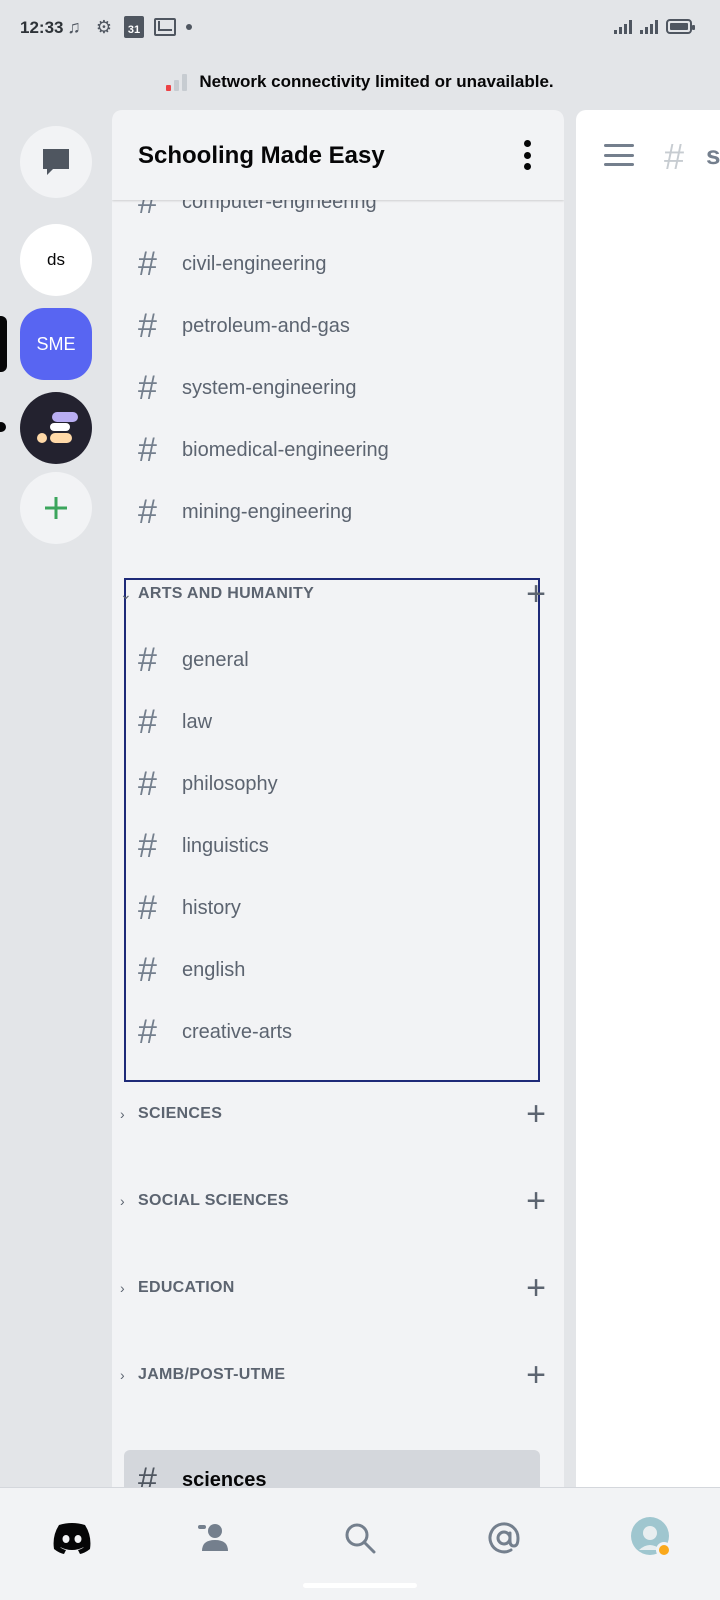  What do you see at coordinates (134, 30) in the screenshot?
I see `calendar-day: 31` at bounding box center [134, 30].